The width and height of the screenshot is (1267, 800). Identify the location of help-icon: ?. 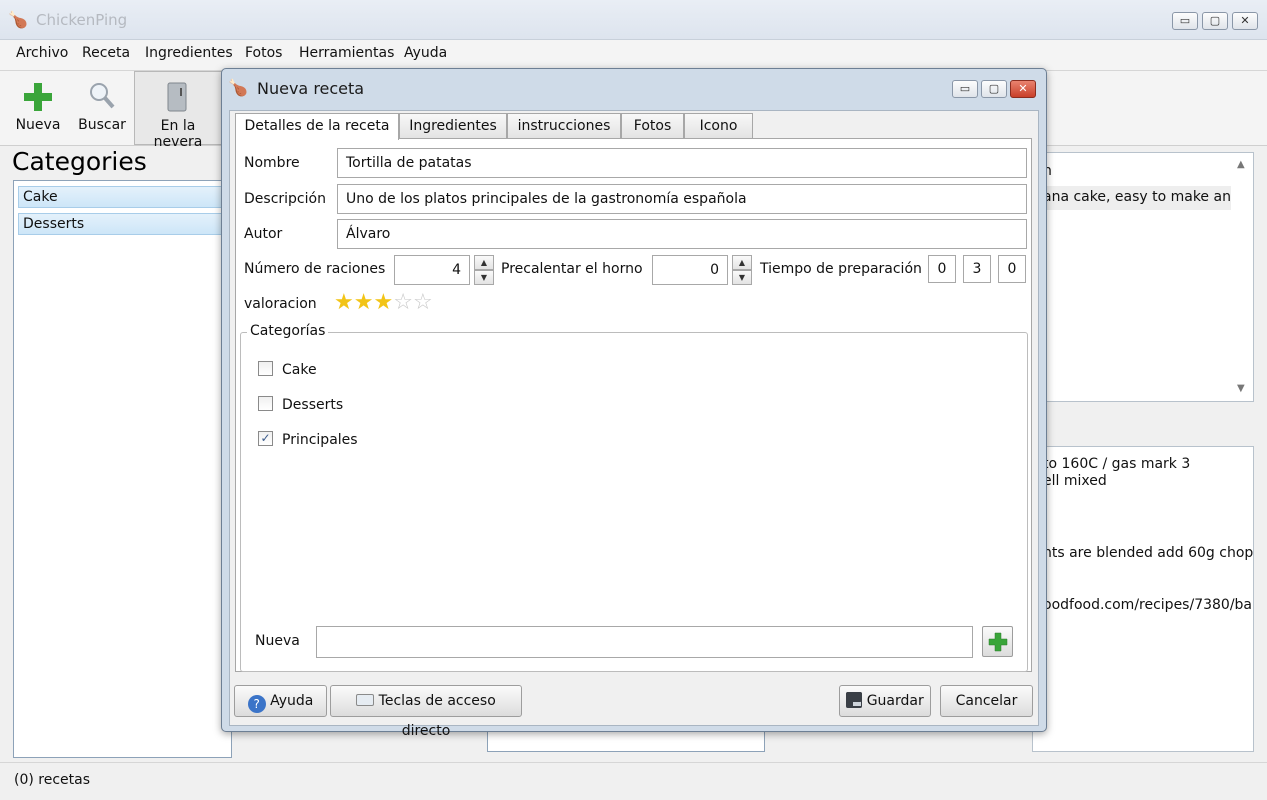
(256, 704).